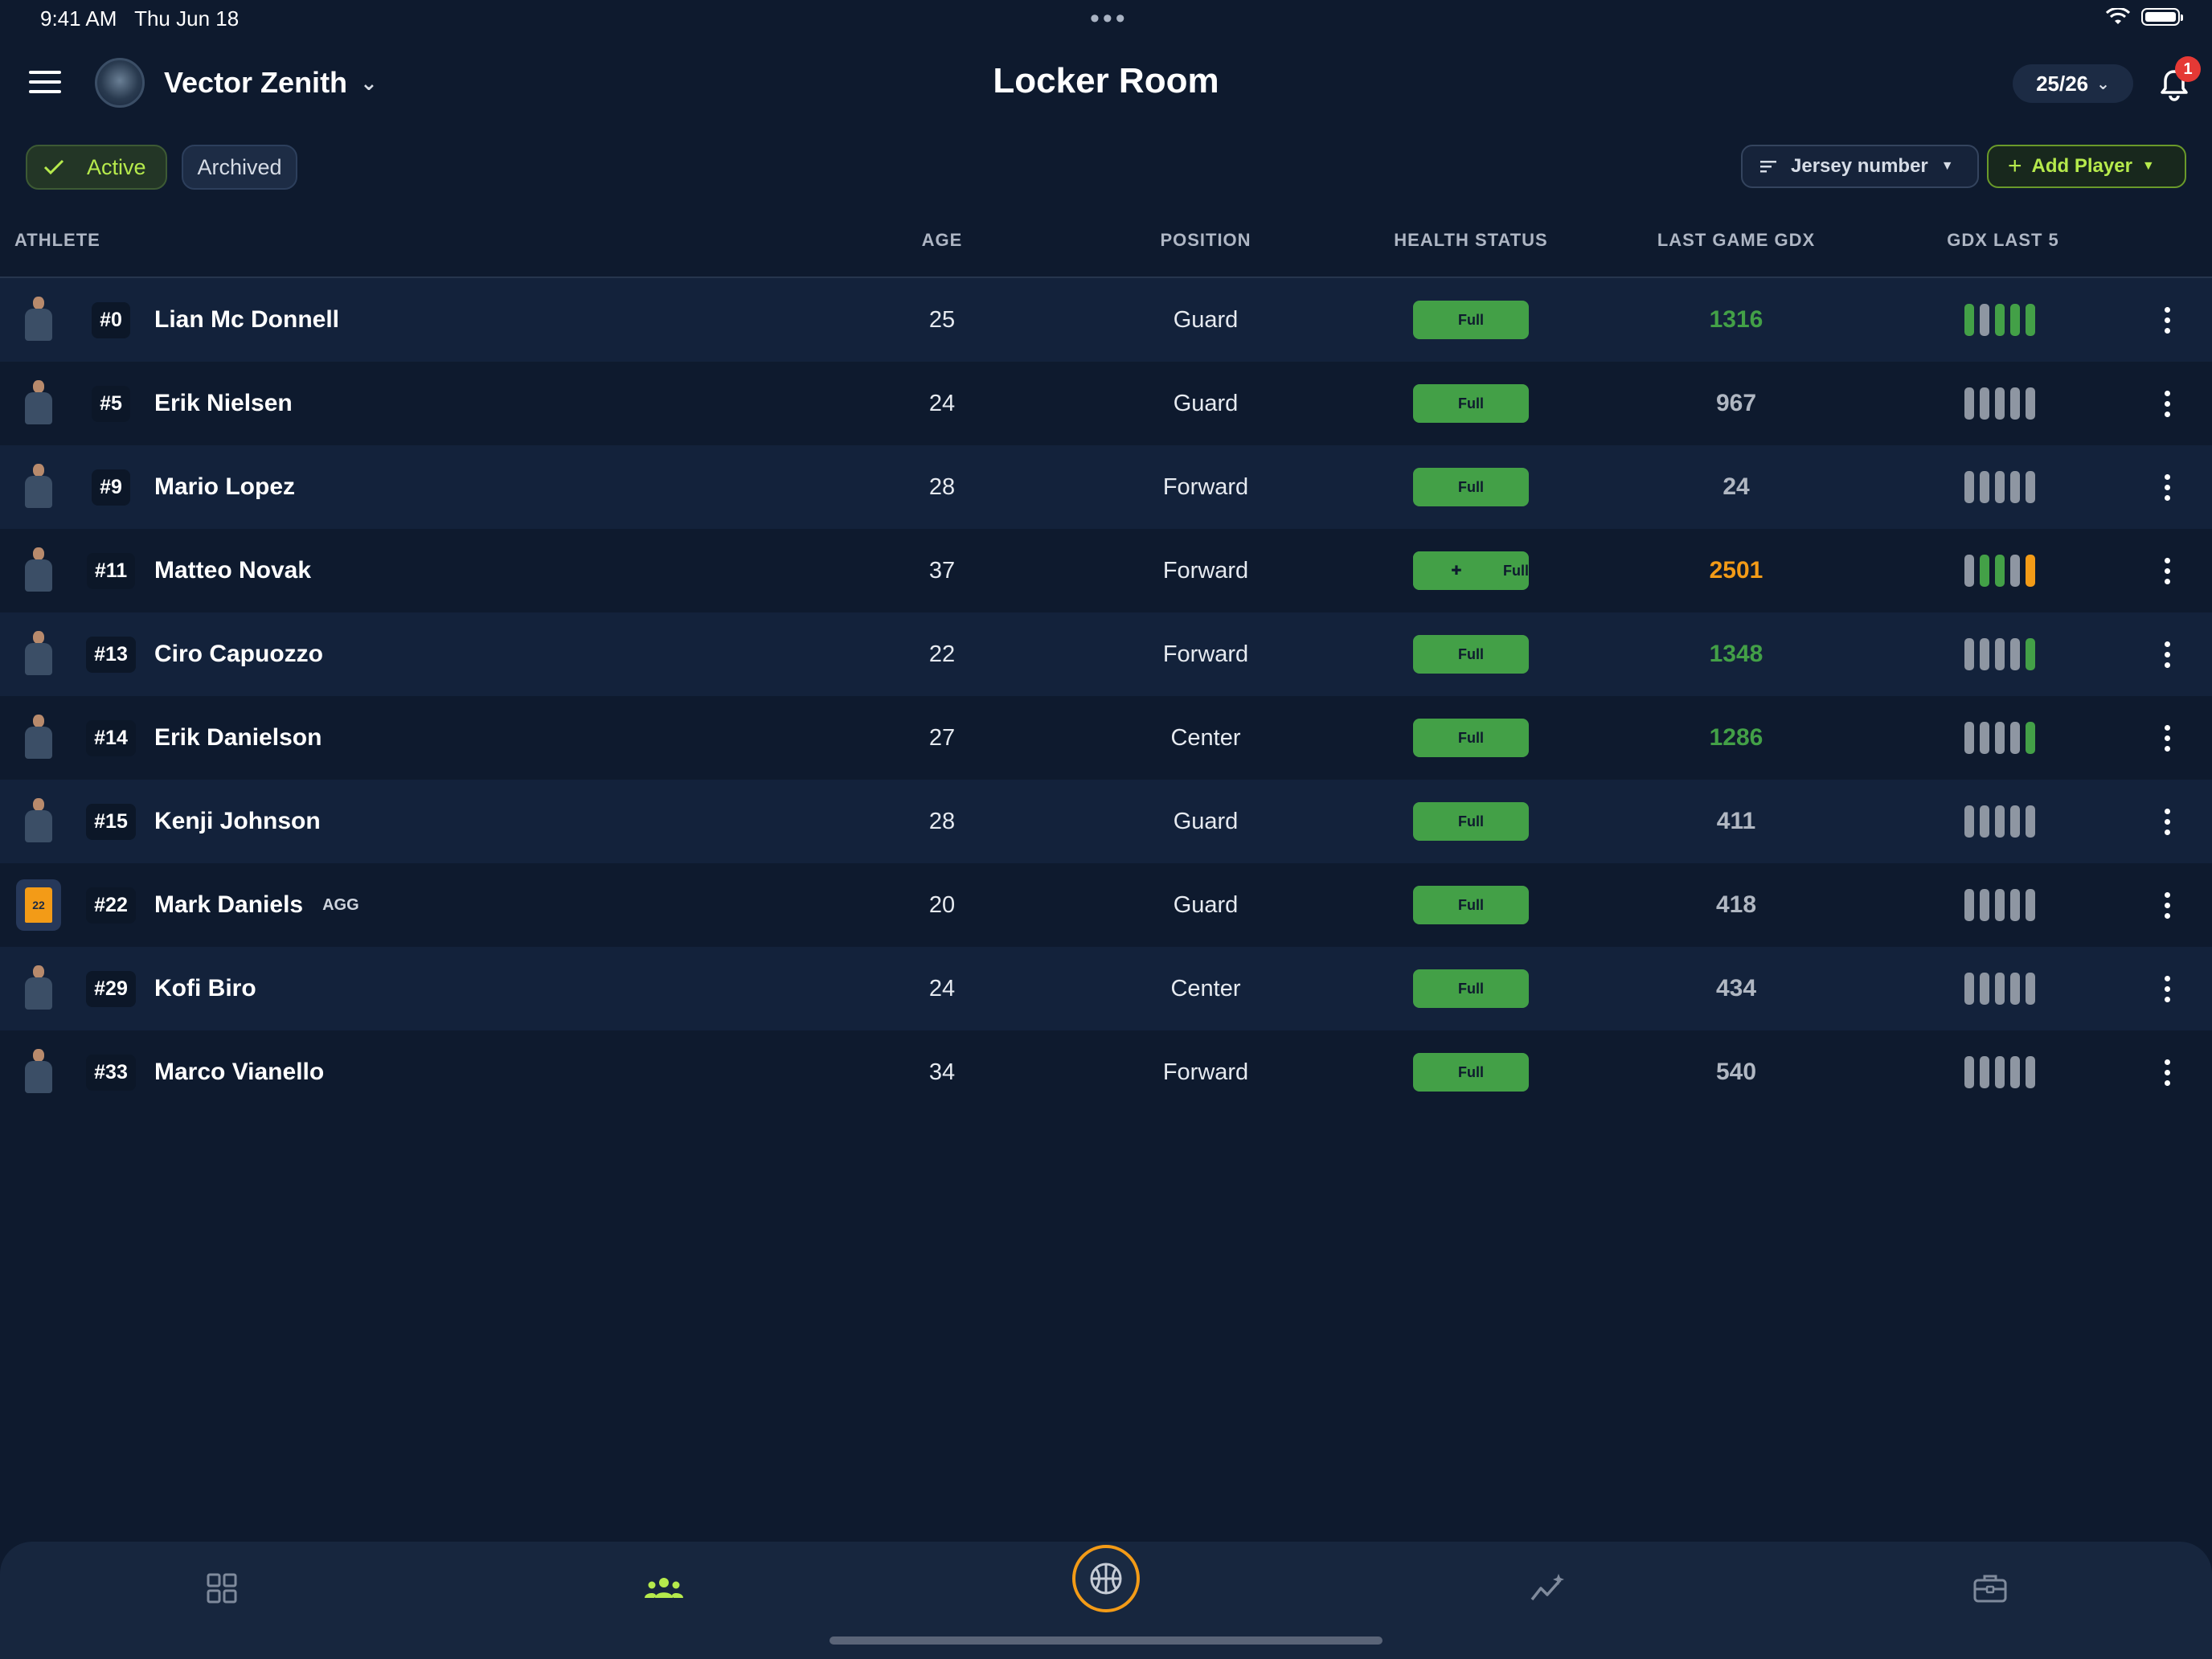 The width and height of the screenshot is (2212, 1659). I want to click on athlete-name: Matteo Novak, so click(233, 570).